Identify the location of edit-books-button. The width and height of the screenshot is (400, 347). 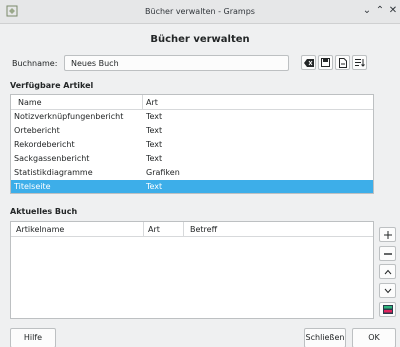
(359, 62).